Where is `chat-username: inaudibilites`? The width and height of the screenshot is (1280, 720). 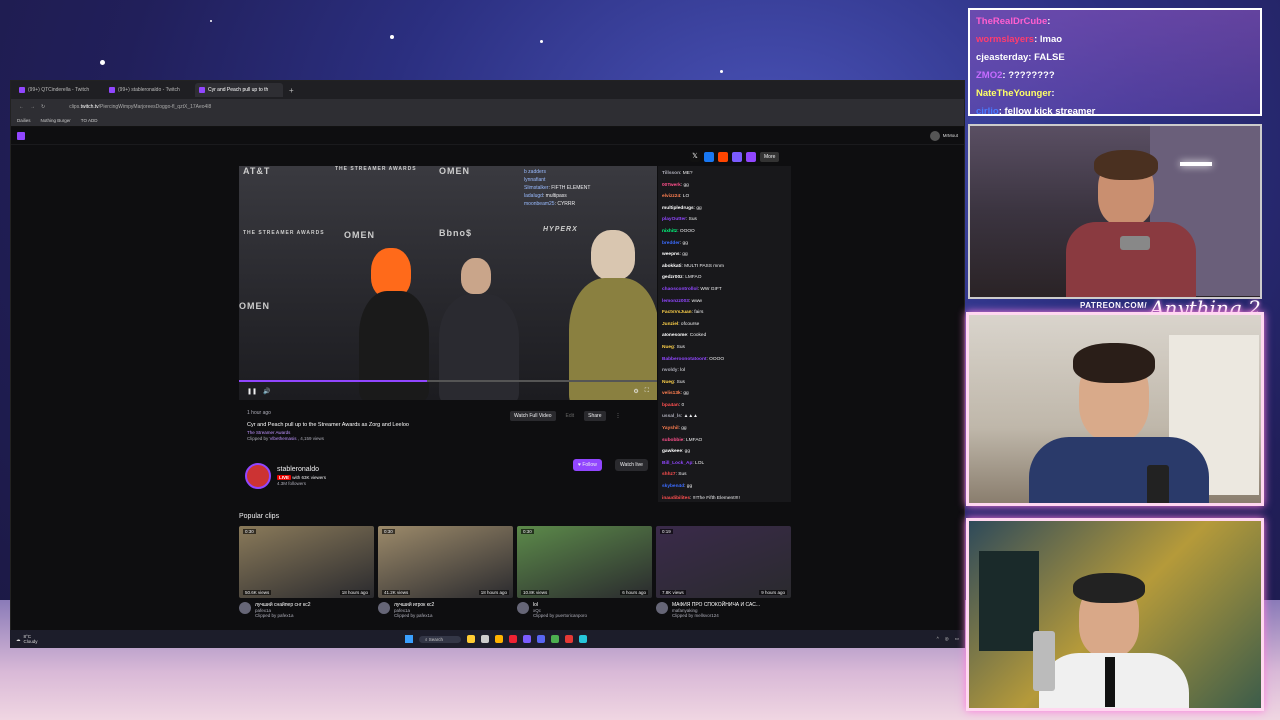 chat-username: inaudibilites is located at coordinates (676, 498).